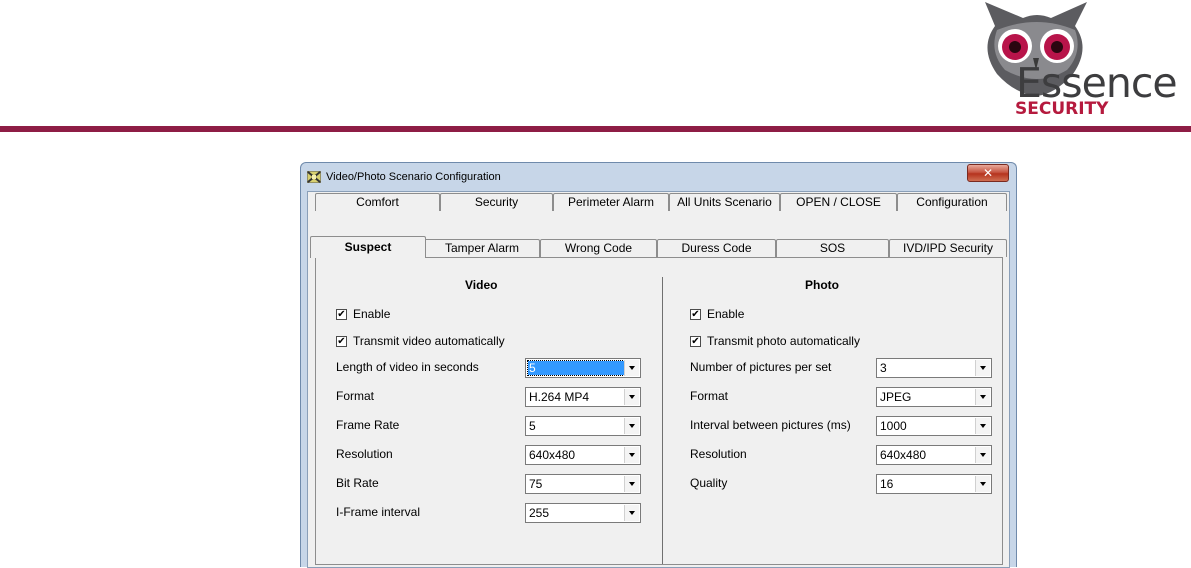 The image size is (1191, 568). I want to click on photo-format-select: JPEG, so click(934, 397).